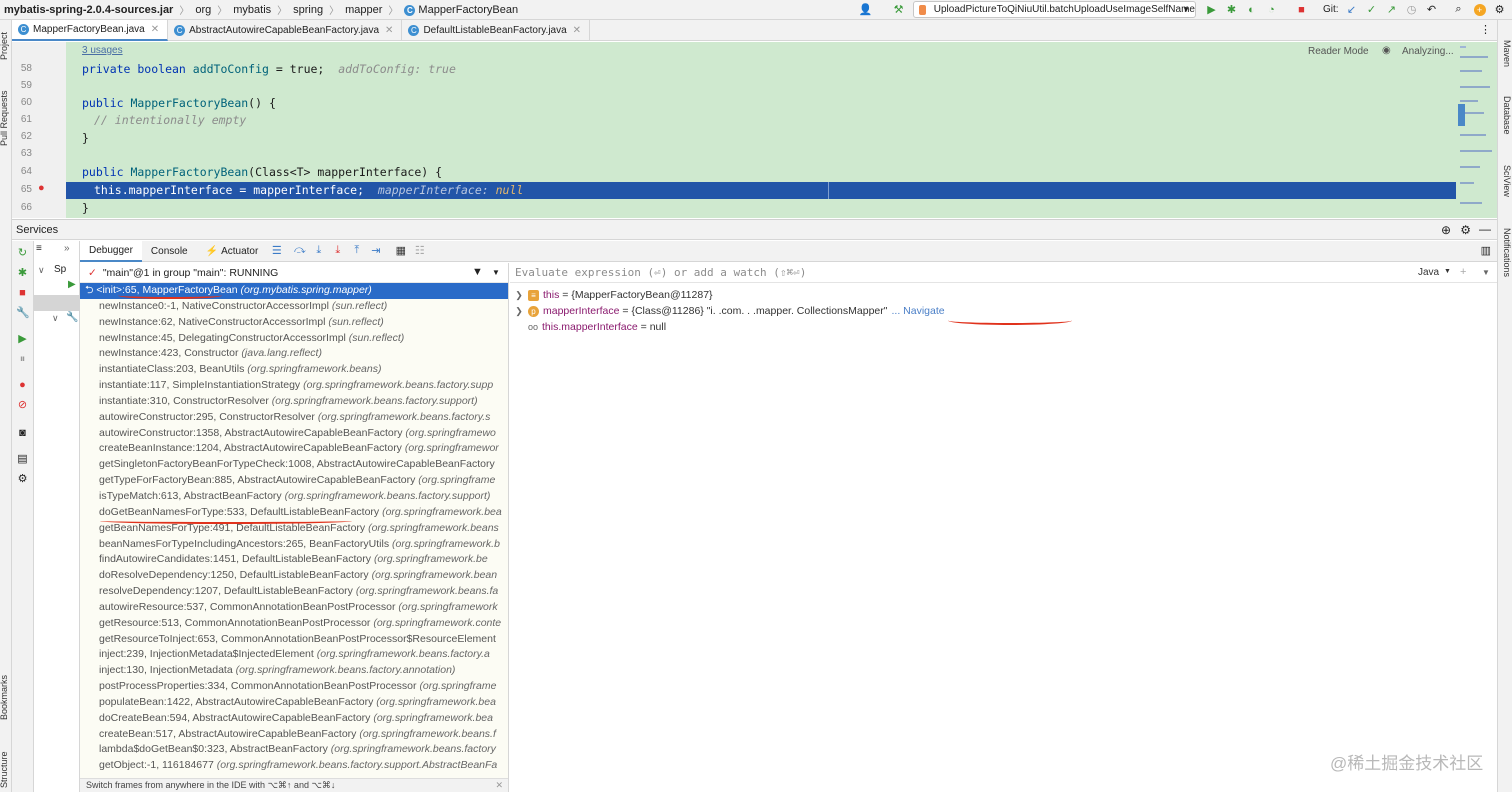 This screenshot has width=1512, height=792. Describe the element at coordinates (4, 118) in the screenshot. I see `pull-requests-tool-label: Pull Requests` at that location.